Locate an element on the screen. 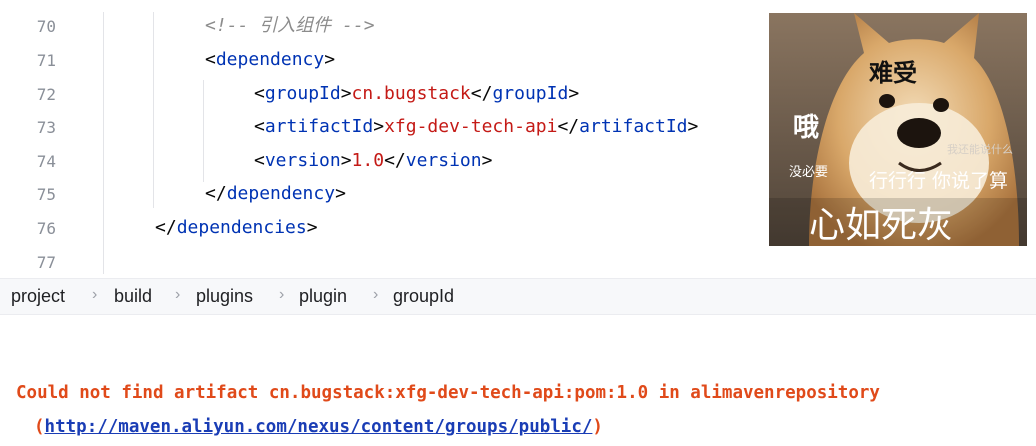 This screenshot has height=446, width=1036. code-line: </dependency> is located at coordinates (275, 194).